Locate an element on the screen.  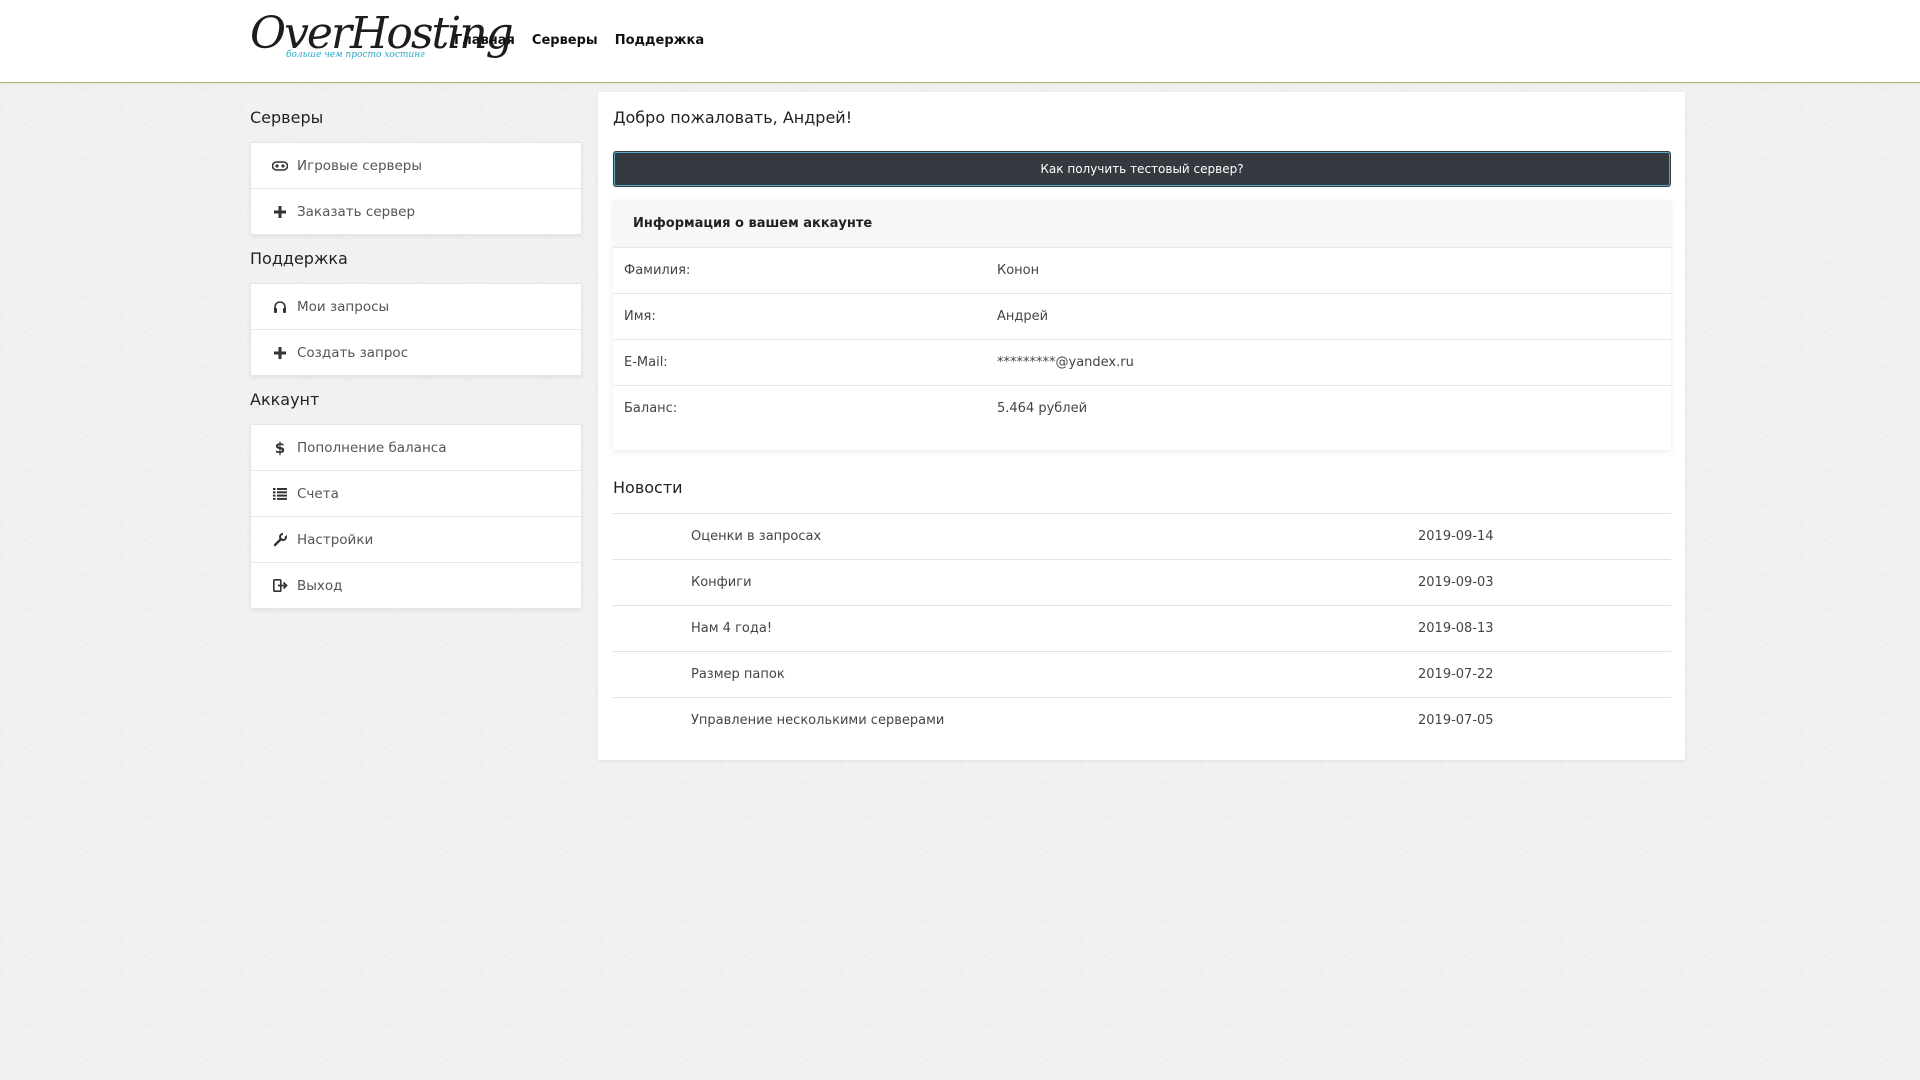
news-title: Новости is located at coordinates (648, 487).